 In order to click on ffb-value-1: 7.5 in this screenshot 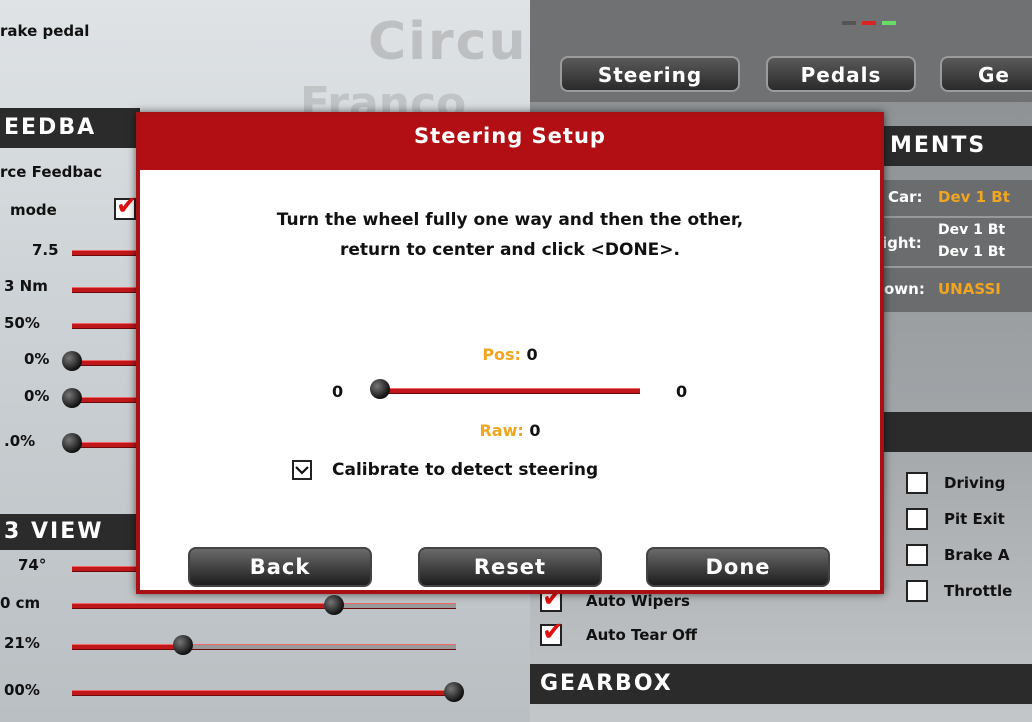, I will do `click(45, 250)`.